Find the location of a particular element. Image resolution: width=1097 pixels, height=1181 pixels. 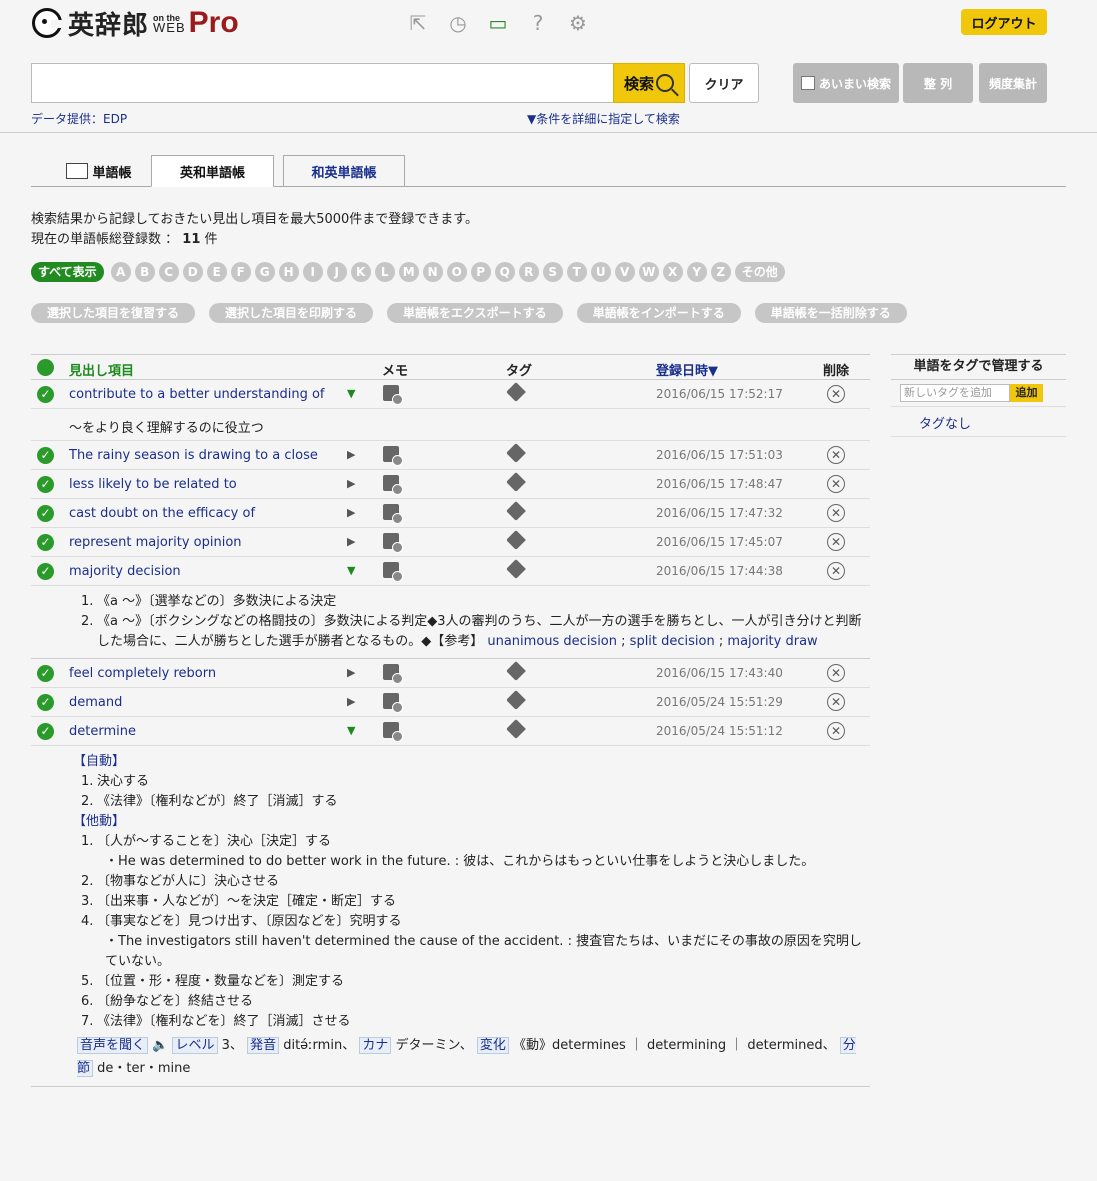

add-tag-button: 追加 is located at coordinates (1026, 393).